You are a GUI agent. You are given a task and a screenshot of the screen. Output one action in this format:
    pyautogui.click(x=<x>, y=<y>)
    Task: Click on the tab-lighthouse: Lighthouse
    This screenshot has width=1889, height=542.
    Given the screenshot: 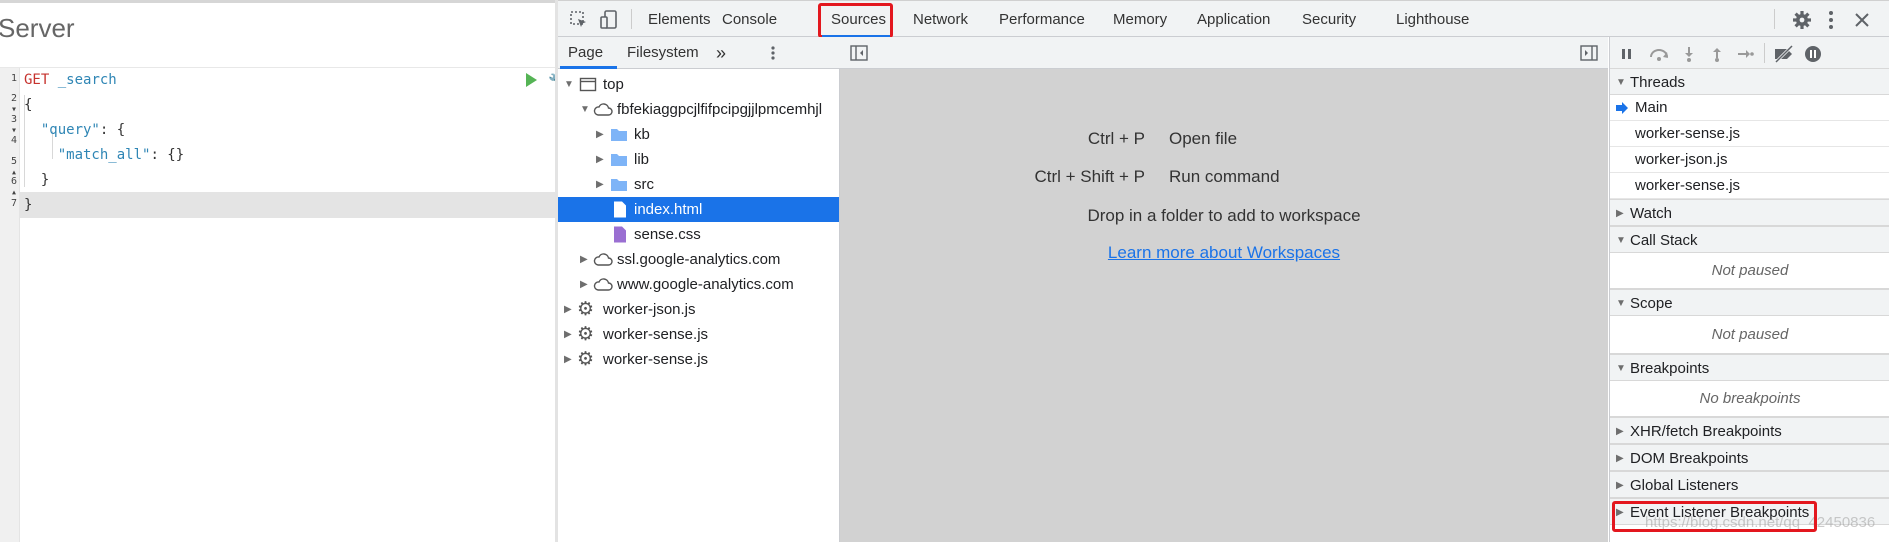 What is the action you would take?
    pyautogui.click(x=1432, y=19)
    